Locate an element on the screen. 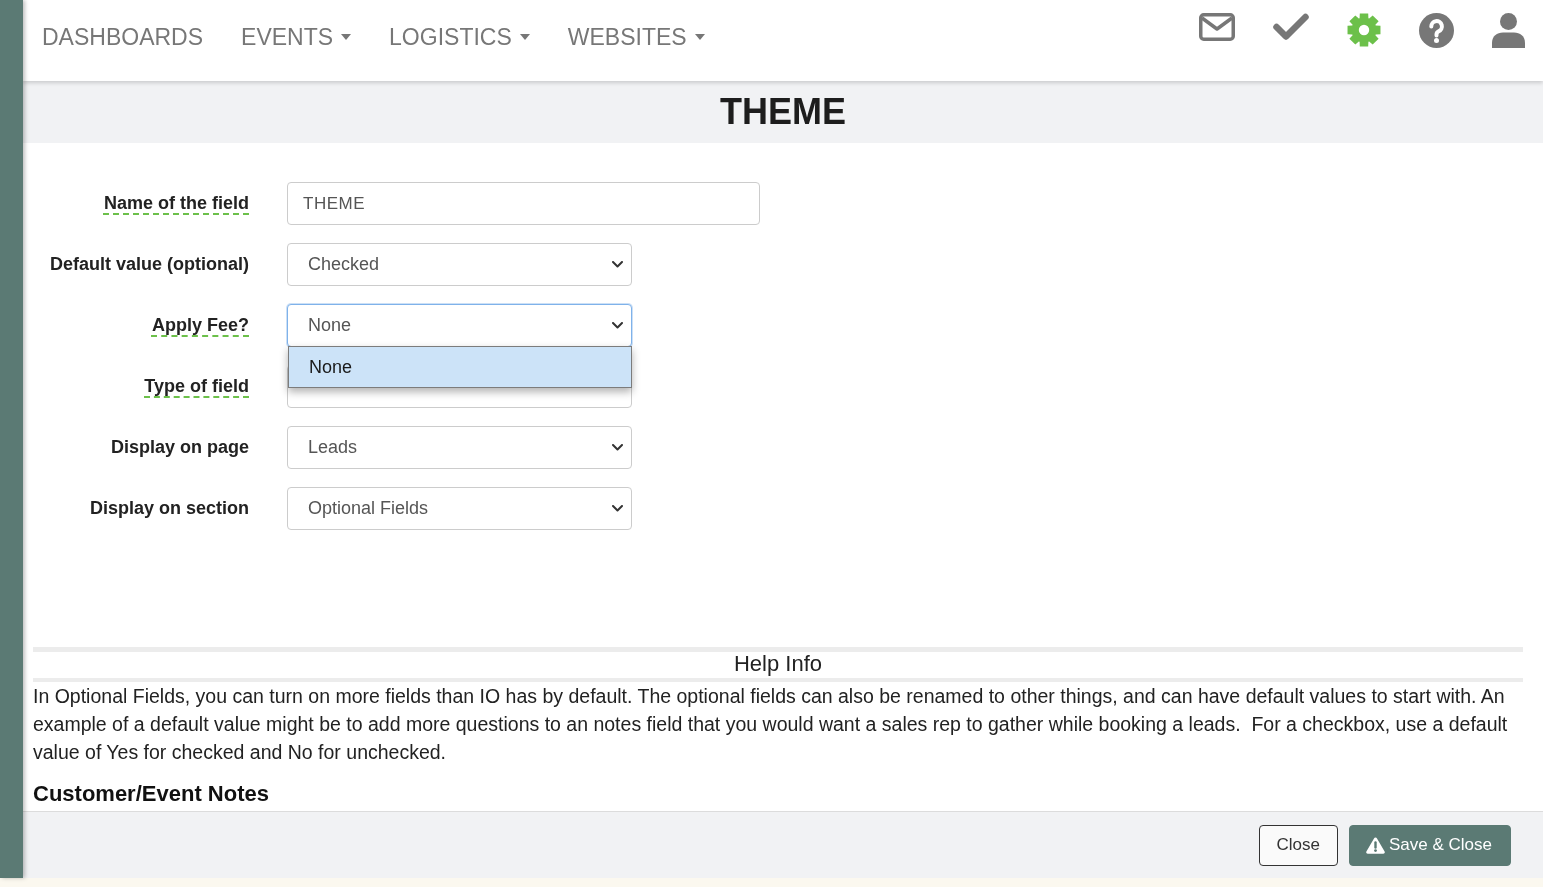 The image size is (1543, 887). select-field: Optional Fields is located at coordinates (459, 508).